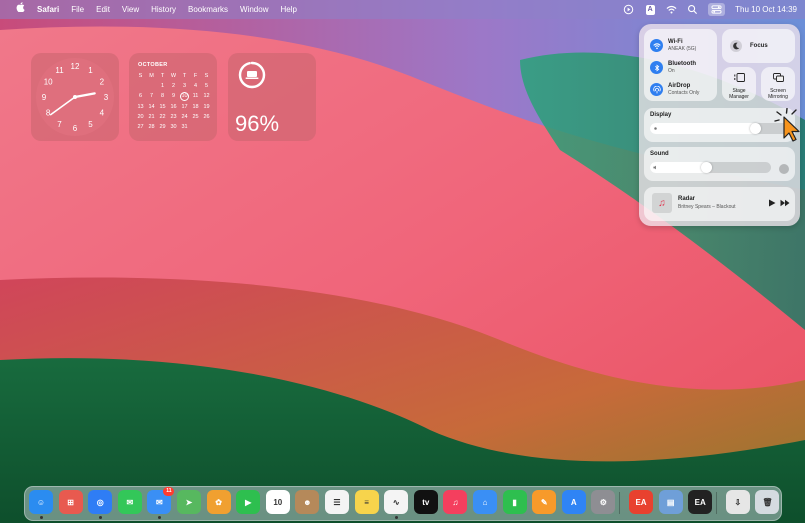  What do you see at coordinates (184, 107) in the screenshot?
I see `calendar-day: 17` at bounding box center [184, 107].